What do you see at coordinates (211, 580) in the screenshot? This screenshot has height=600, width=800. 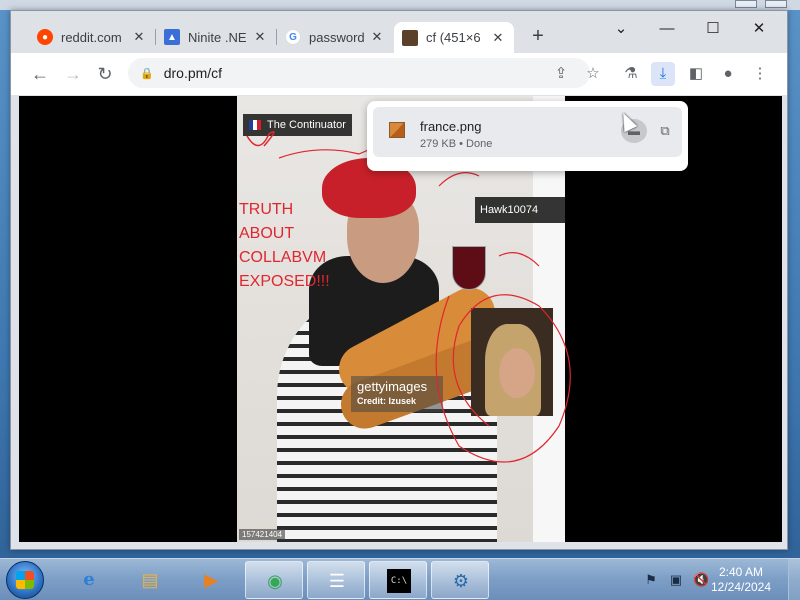 I see `media-player-icon: ▶` at bounding box center [211, 580].